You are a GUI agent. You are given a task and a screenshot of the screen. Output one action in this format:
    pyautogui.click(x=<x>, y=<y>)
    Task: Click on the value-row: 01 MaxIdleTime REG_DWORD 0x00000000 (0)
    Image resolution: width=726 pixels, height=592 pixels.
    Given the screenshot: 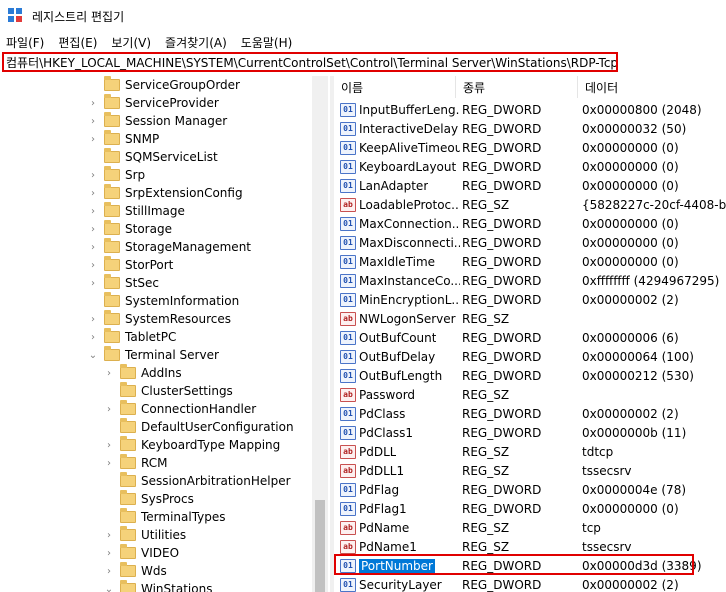 What is the action you would take?
    pyautogui.click(x=530, y=261)
    